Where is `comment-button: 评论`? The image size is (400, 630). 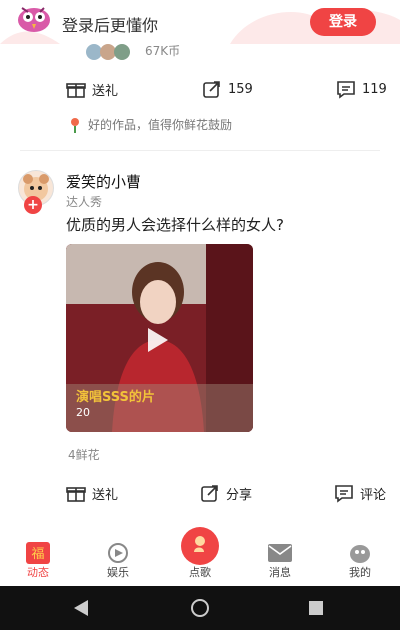
comment-button: 评论 is located at coordinates (360, 493).